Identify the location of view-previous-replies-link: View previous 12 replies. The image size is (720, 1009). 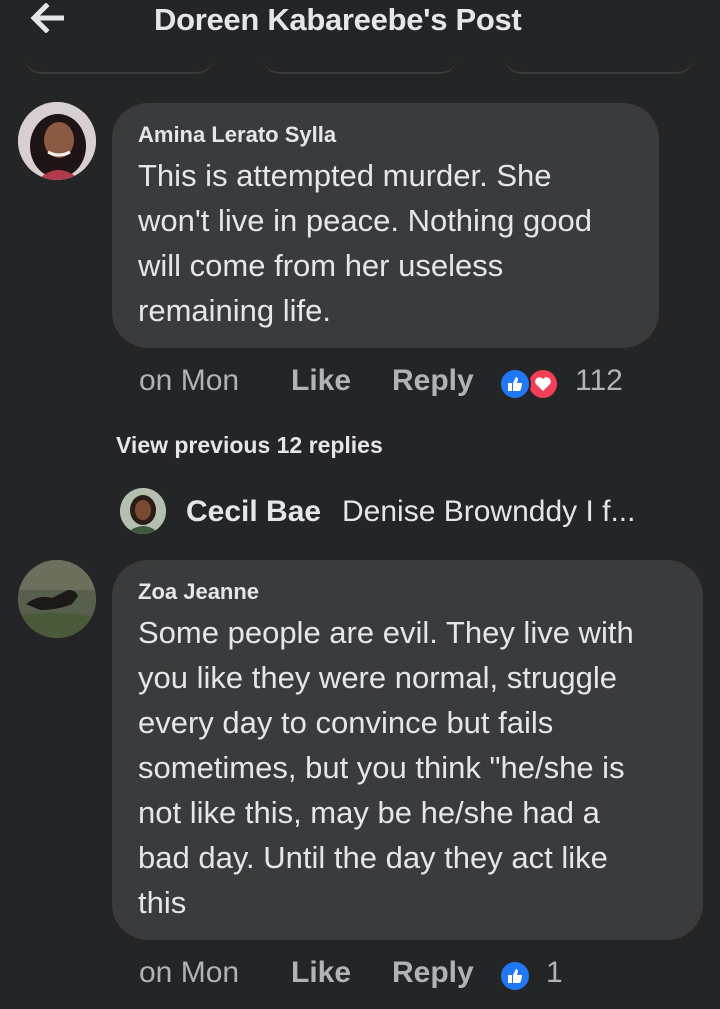
(249, 445).